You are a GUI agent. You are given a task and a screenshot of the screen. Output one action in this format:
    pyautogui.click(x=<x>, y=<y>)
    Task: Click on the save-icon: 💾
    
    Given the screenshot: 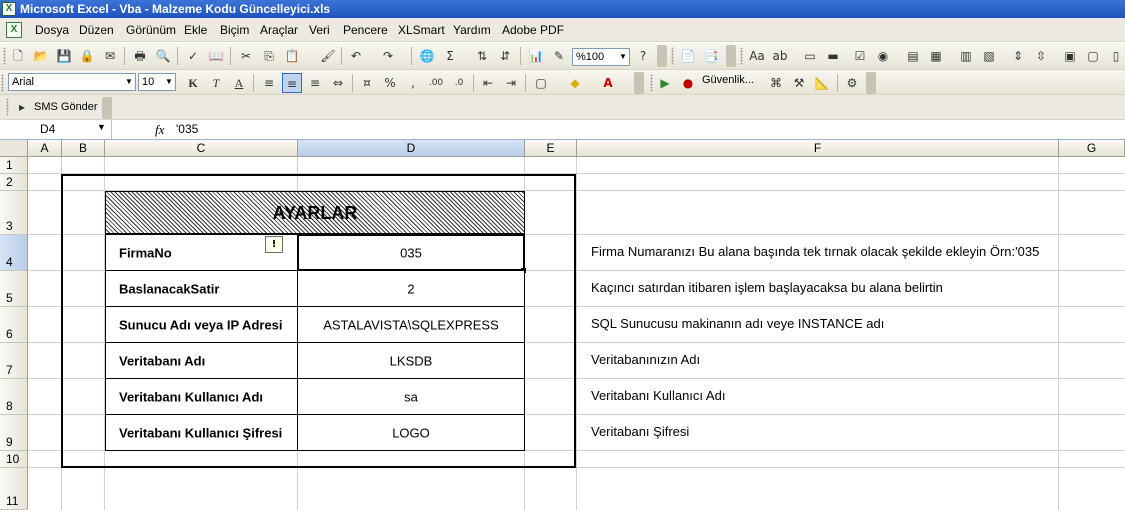 What is the action you would take?
    pyautogui.click(x=64, y=56)
    